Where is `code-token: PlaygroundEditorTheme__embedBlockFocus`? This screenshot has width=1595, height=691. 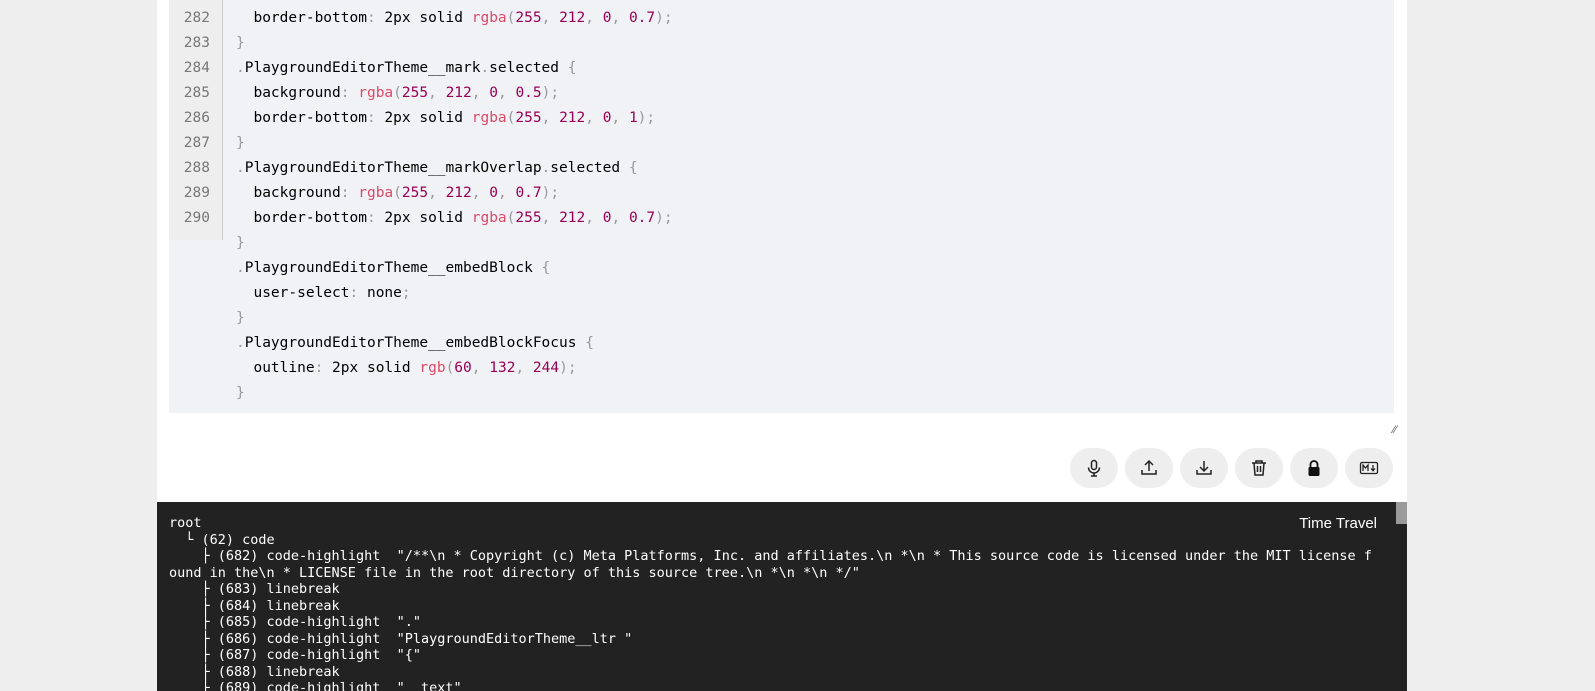
code-token: PlaygroundEditorTheme__embedBlockFocus is located at coordinates (415, 342).